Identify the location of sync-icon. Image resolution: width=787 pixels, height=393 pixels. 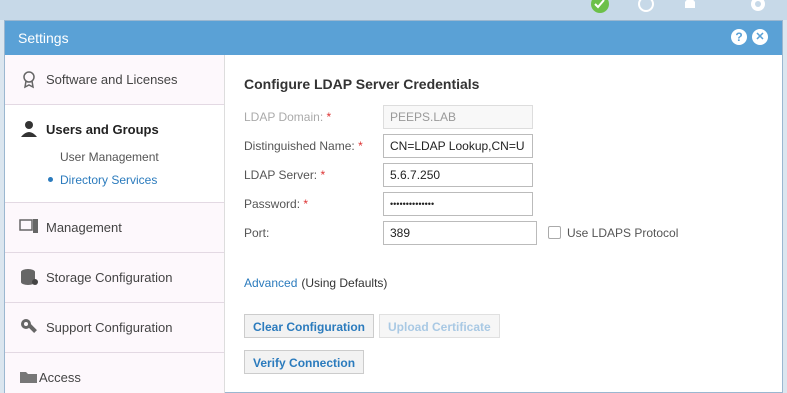
(646, 7).